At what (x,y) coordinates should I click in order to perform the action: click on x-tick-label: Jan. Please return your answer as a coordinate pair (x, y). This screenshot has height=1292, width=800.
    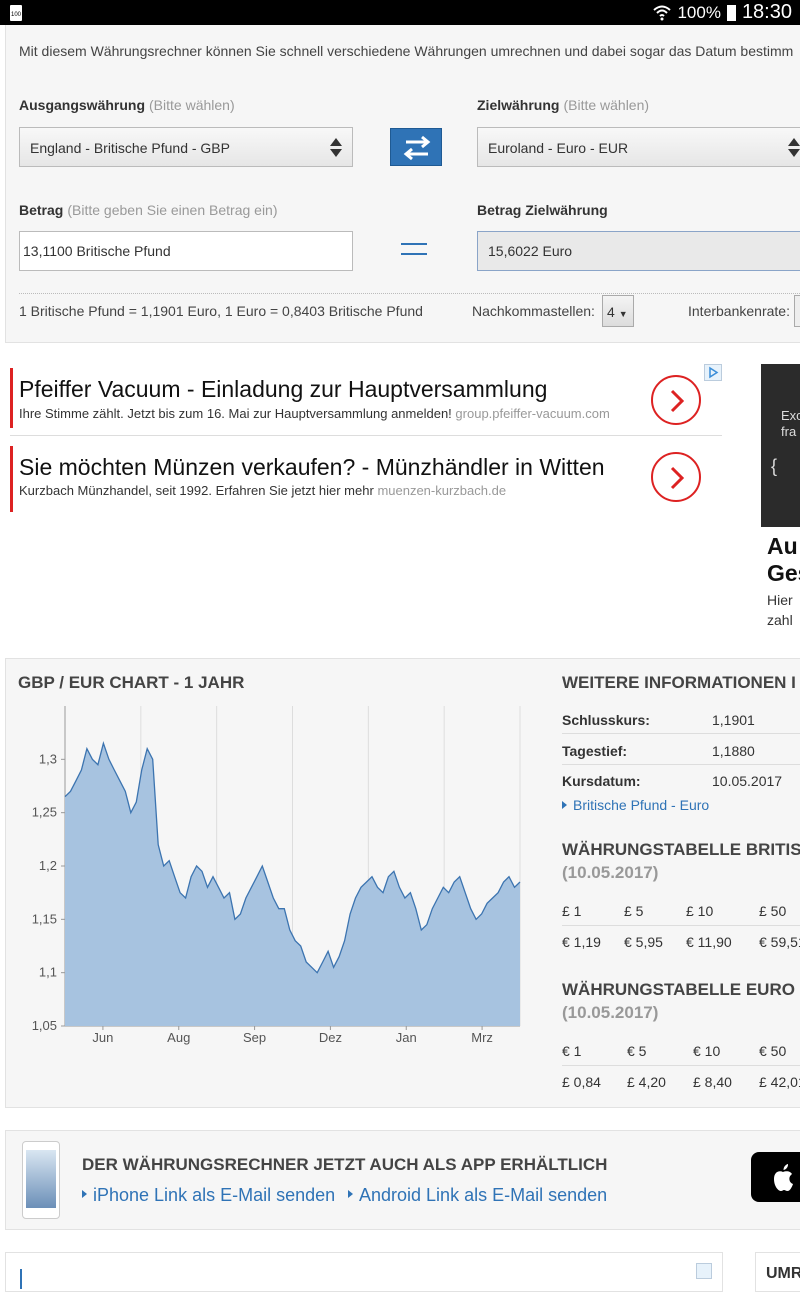
    Looking at the image, I should click on (406, 1037).